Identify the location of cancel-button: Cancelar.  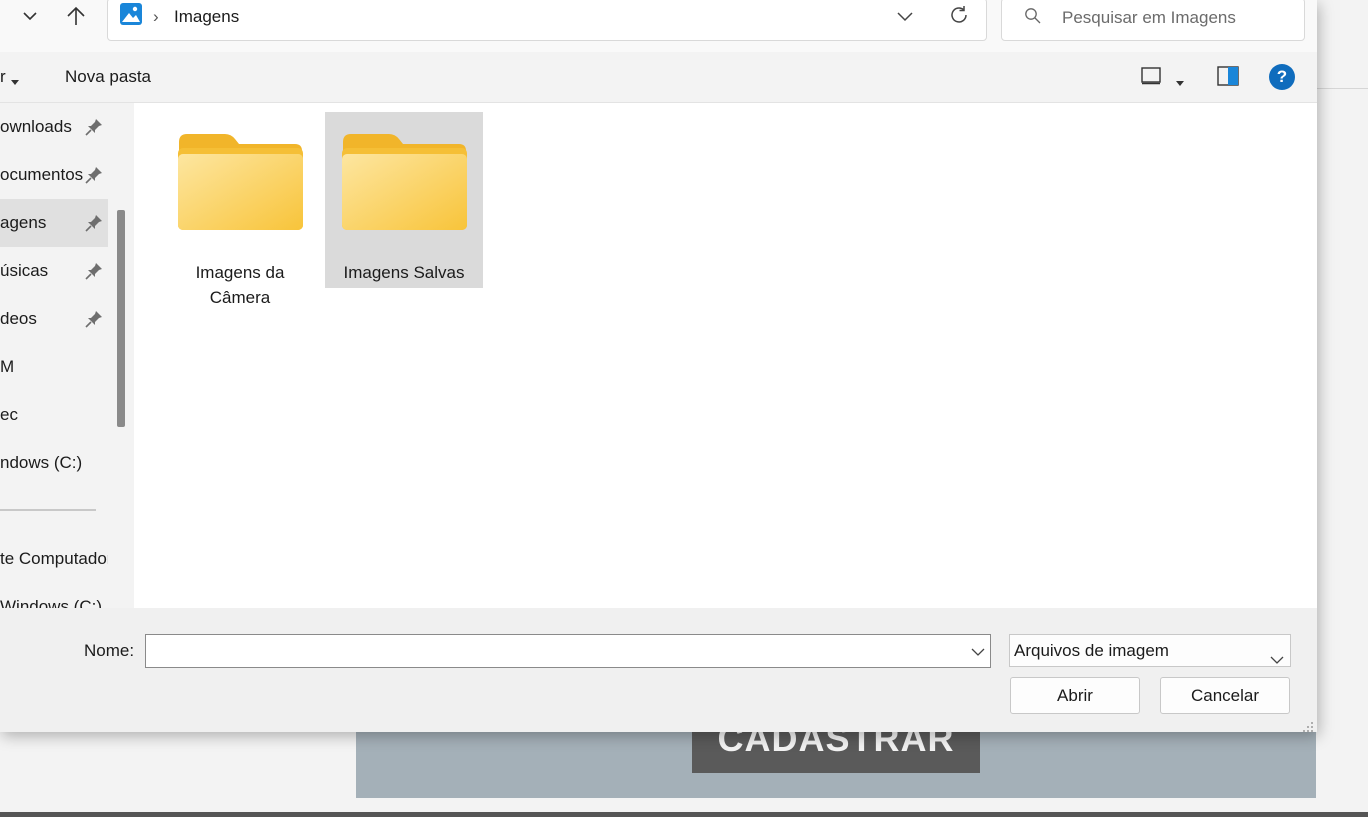
(1225, 695).